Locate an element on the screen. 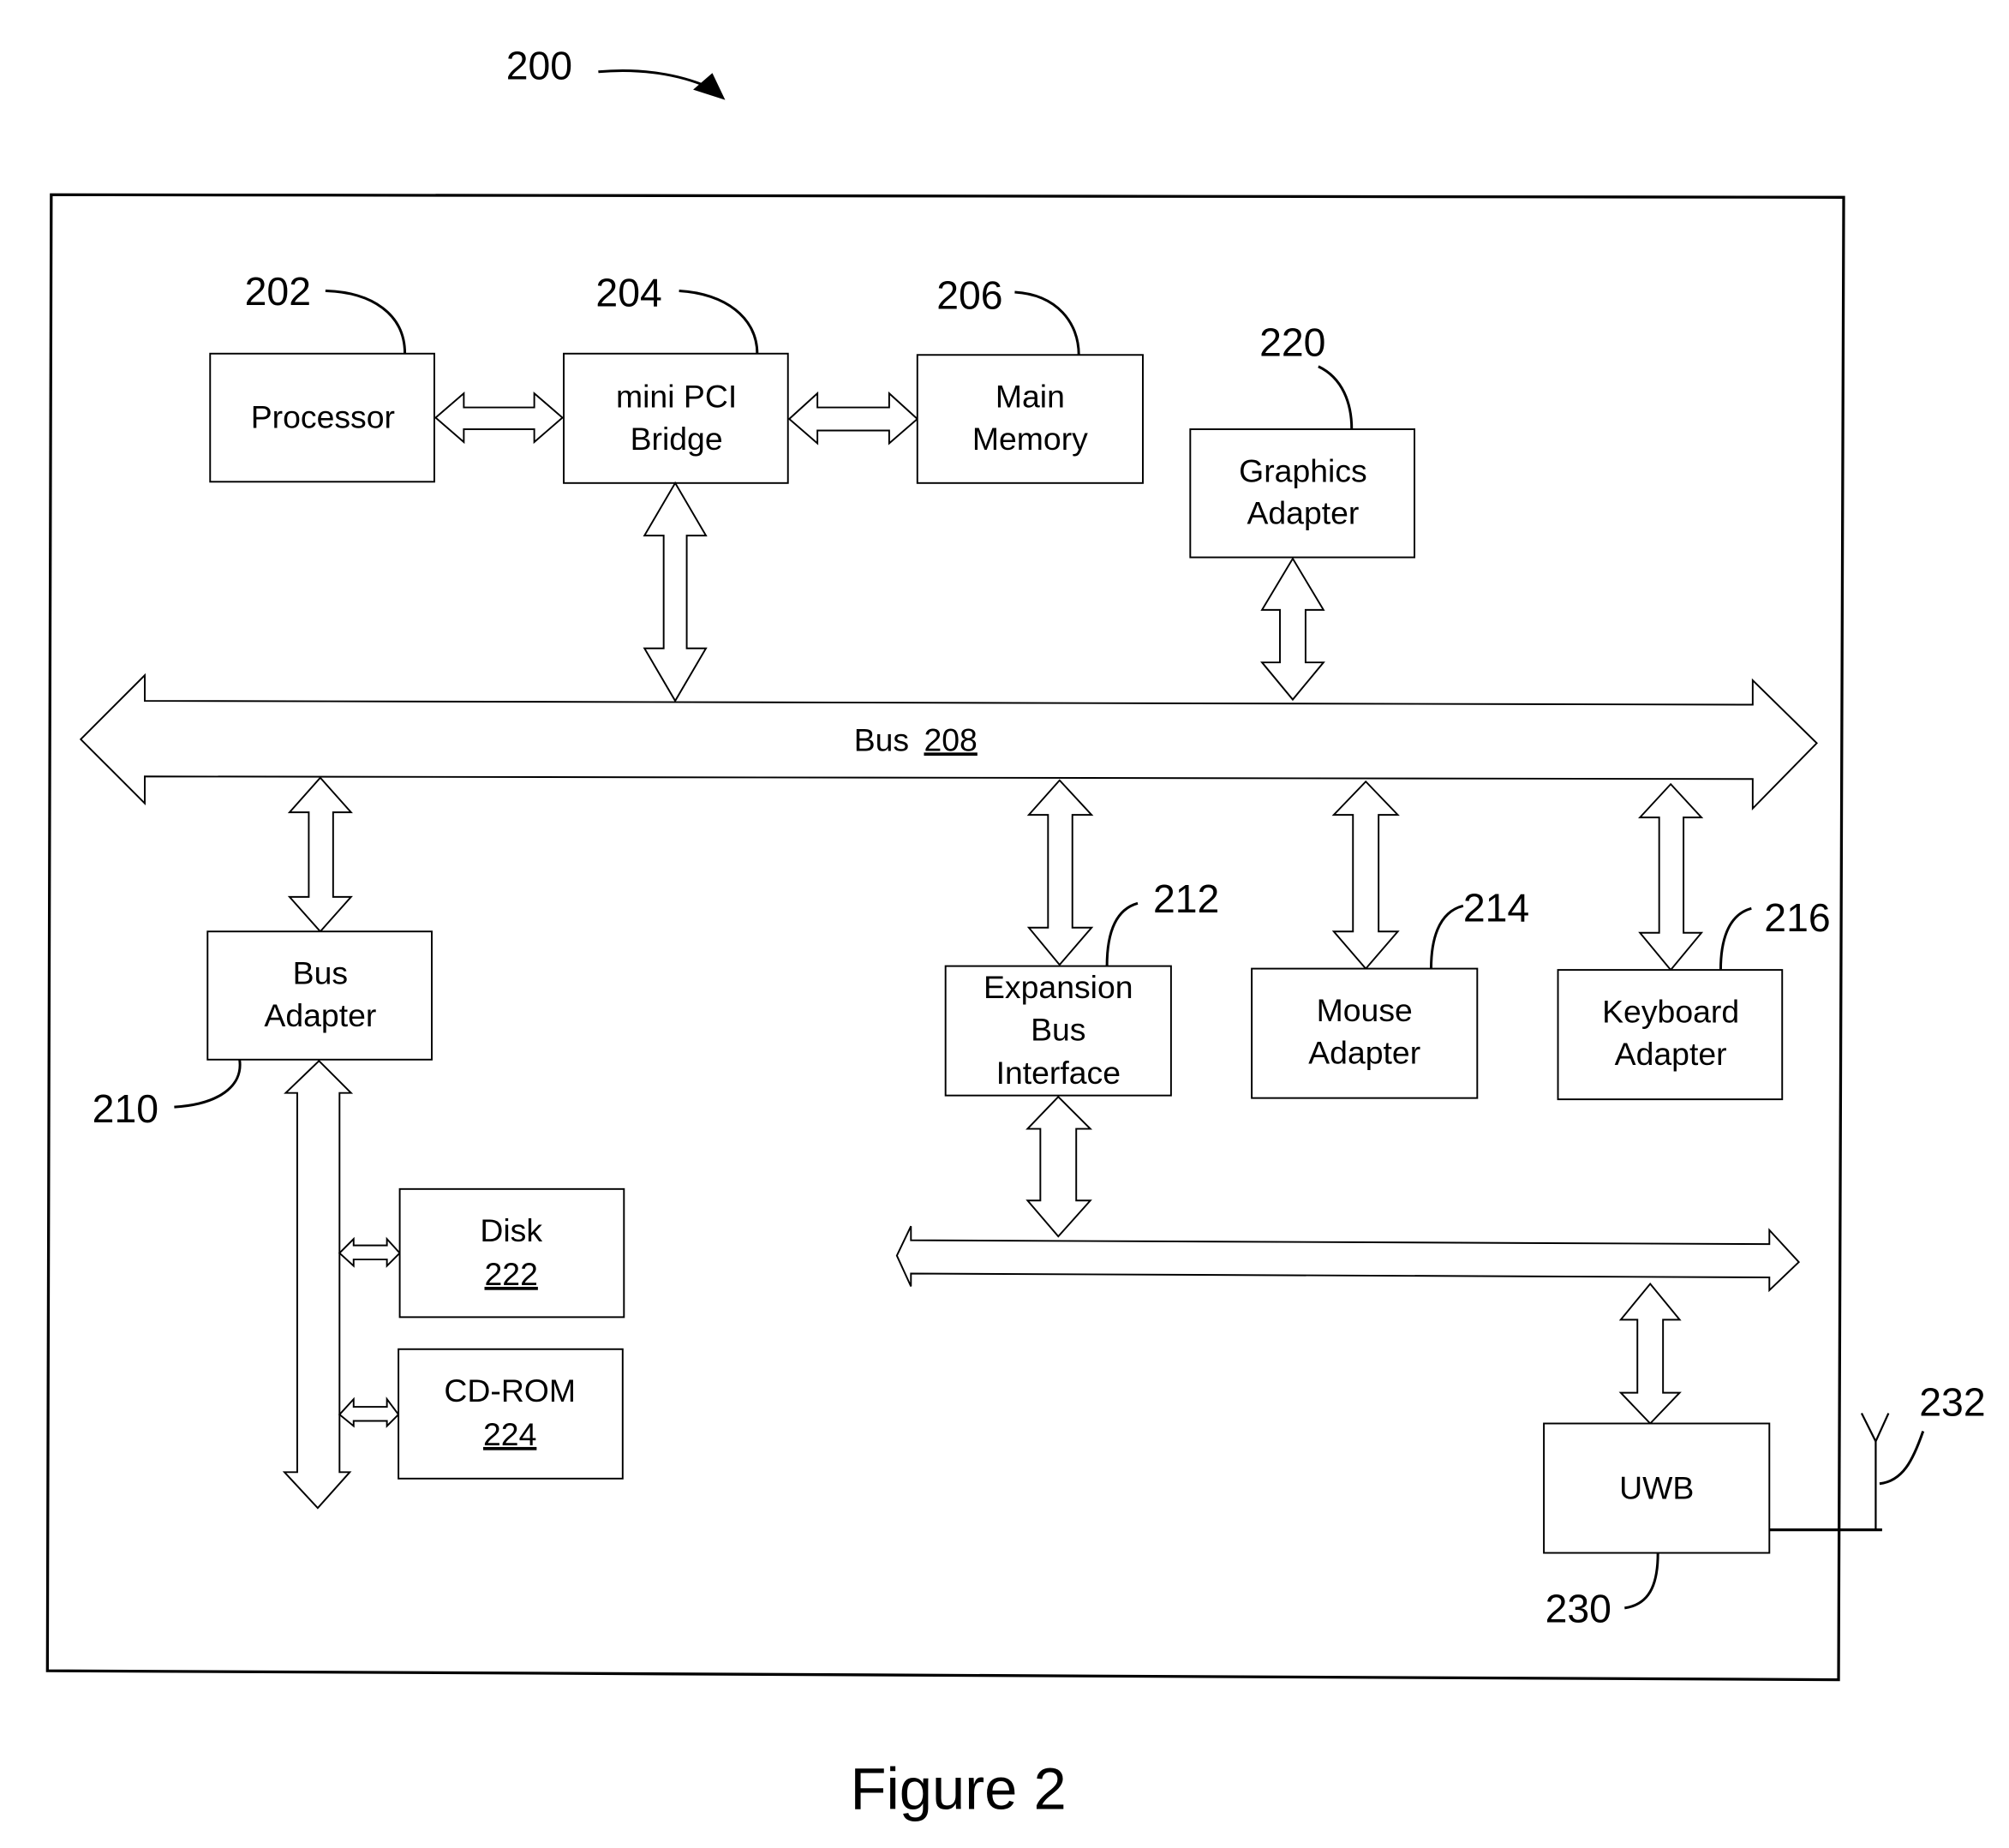  keyboard-adapter-label-line2: Adapter is located at coordinates (1671, 1054).